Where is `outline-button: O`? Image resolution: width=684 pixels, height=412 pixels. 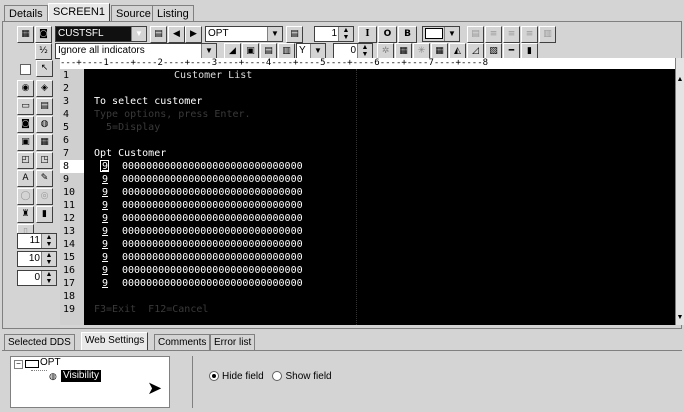 outline-button: O is located at coordinates (387, 34).